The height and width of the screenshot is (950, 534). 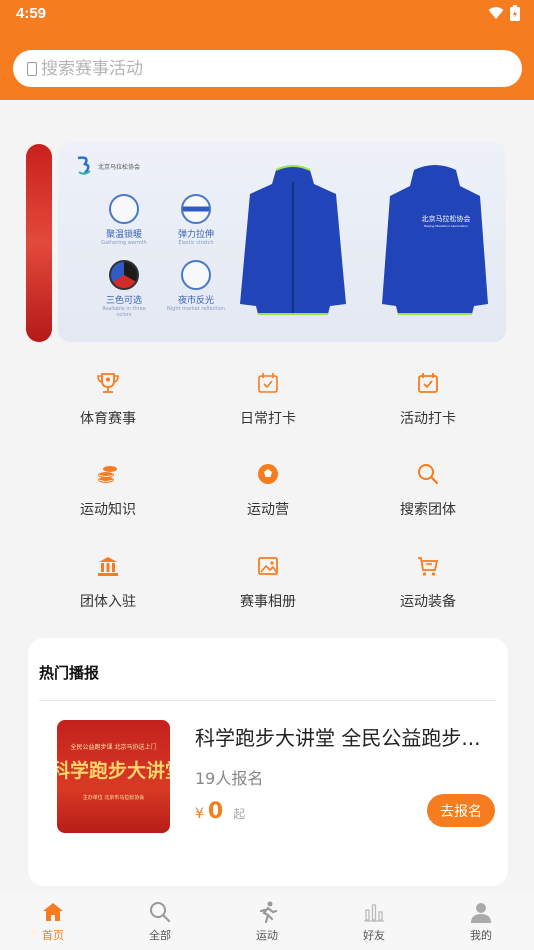 I want to click on feature-title: 弹力拉伸, so click(x=195, y=235).